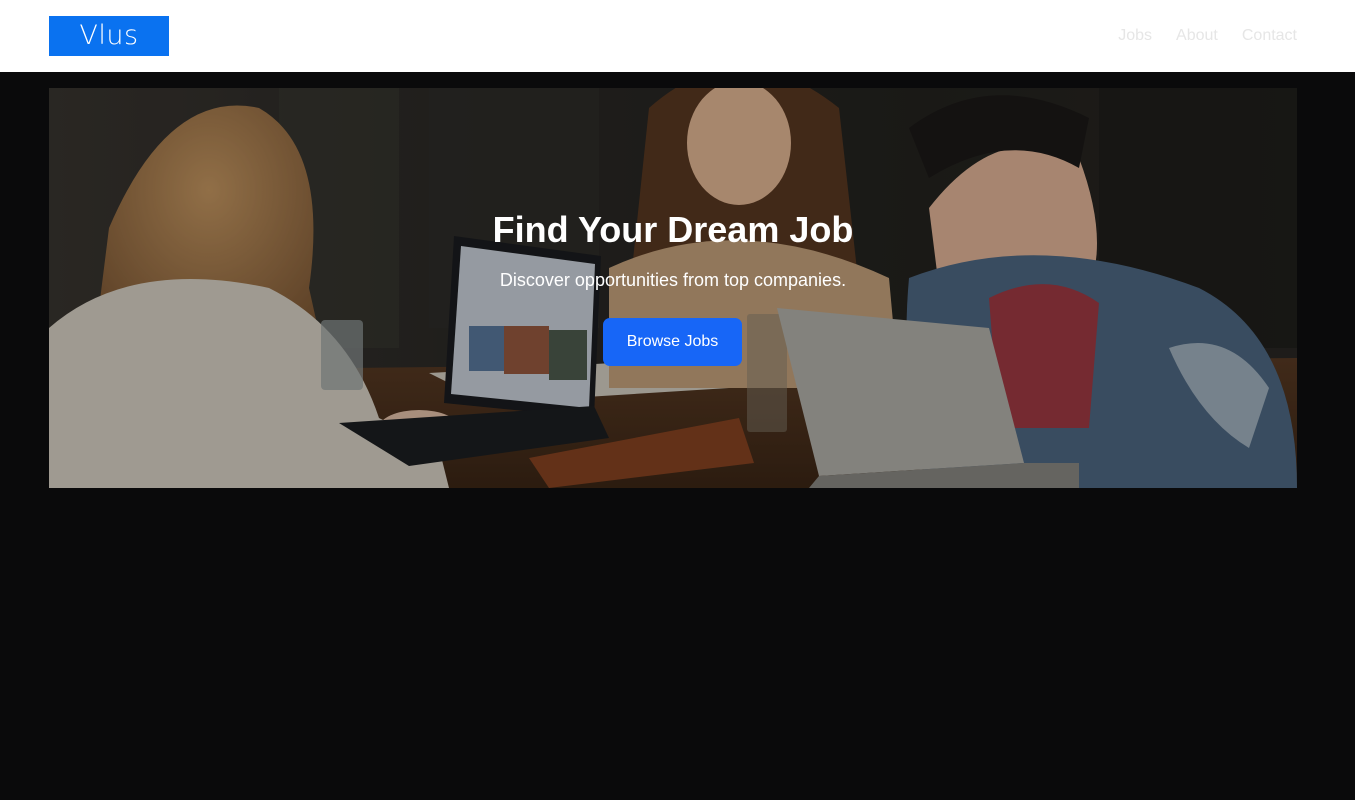  Describe the element at coordinates (677, 36) in the screenshot. I see `top-navbar: Vlus Jobs About Contact` at that location.